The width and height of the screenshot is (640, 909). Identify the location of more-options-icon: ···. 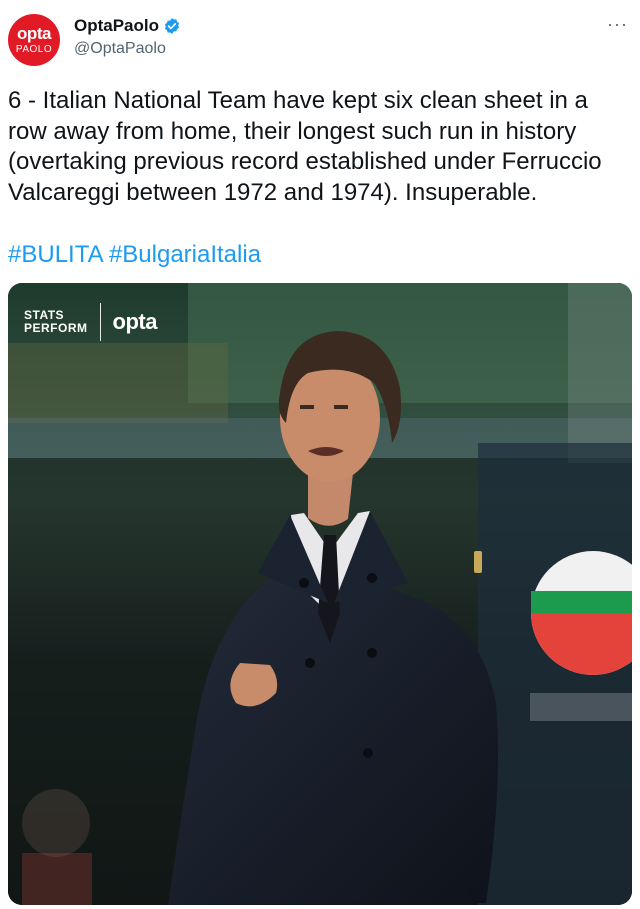
(617, 24).